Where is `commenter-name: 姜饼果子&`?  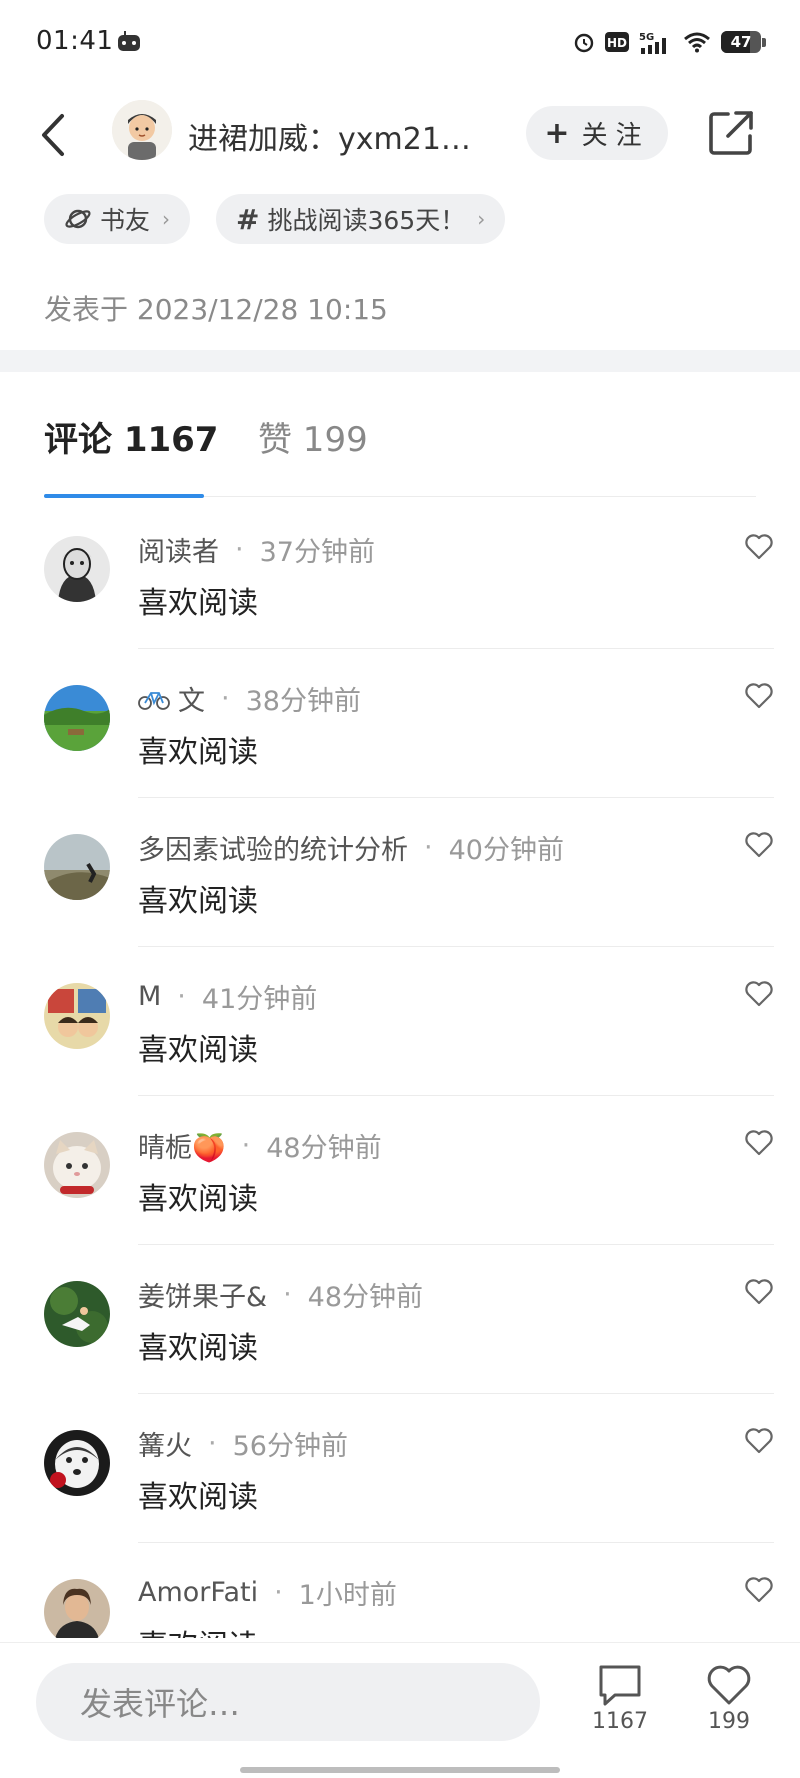
commenter-name: 姜饼果子& is located at coordinates (202, 1294).